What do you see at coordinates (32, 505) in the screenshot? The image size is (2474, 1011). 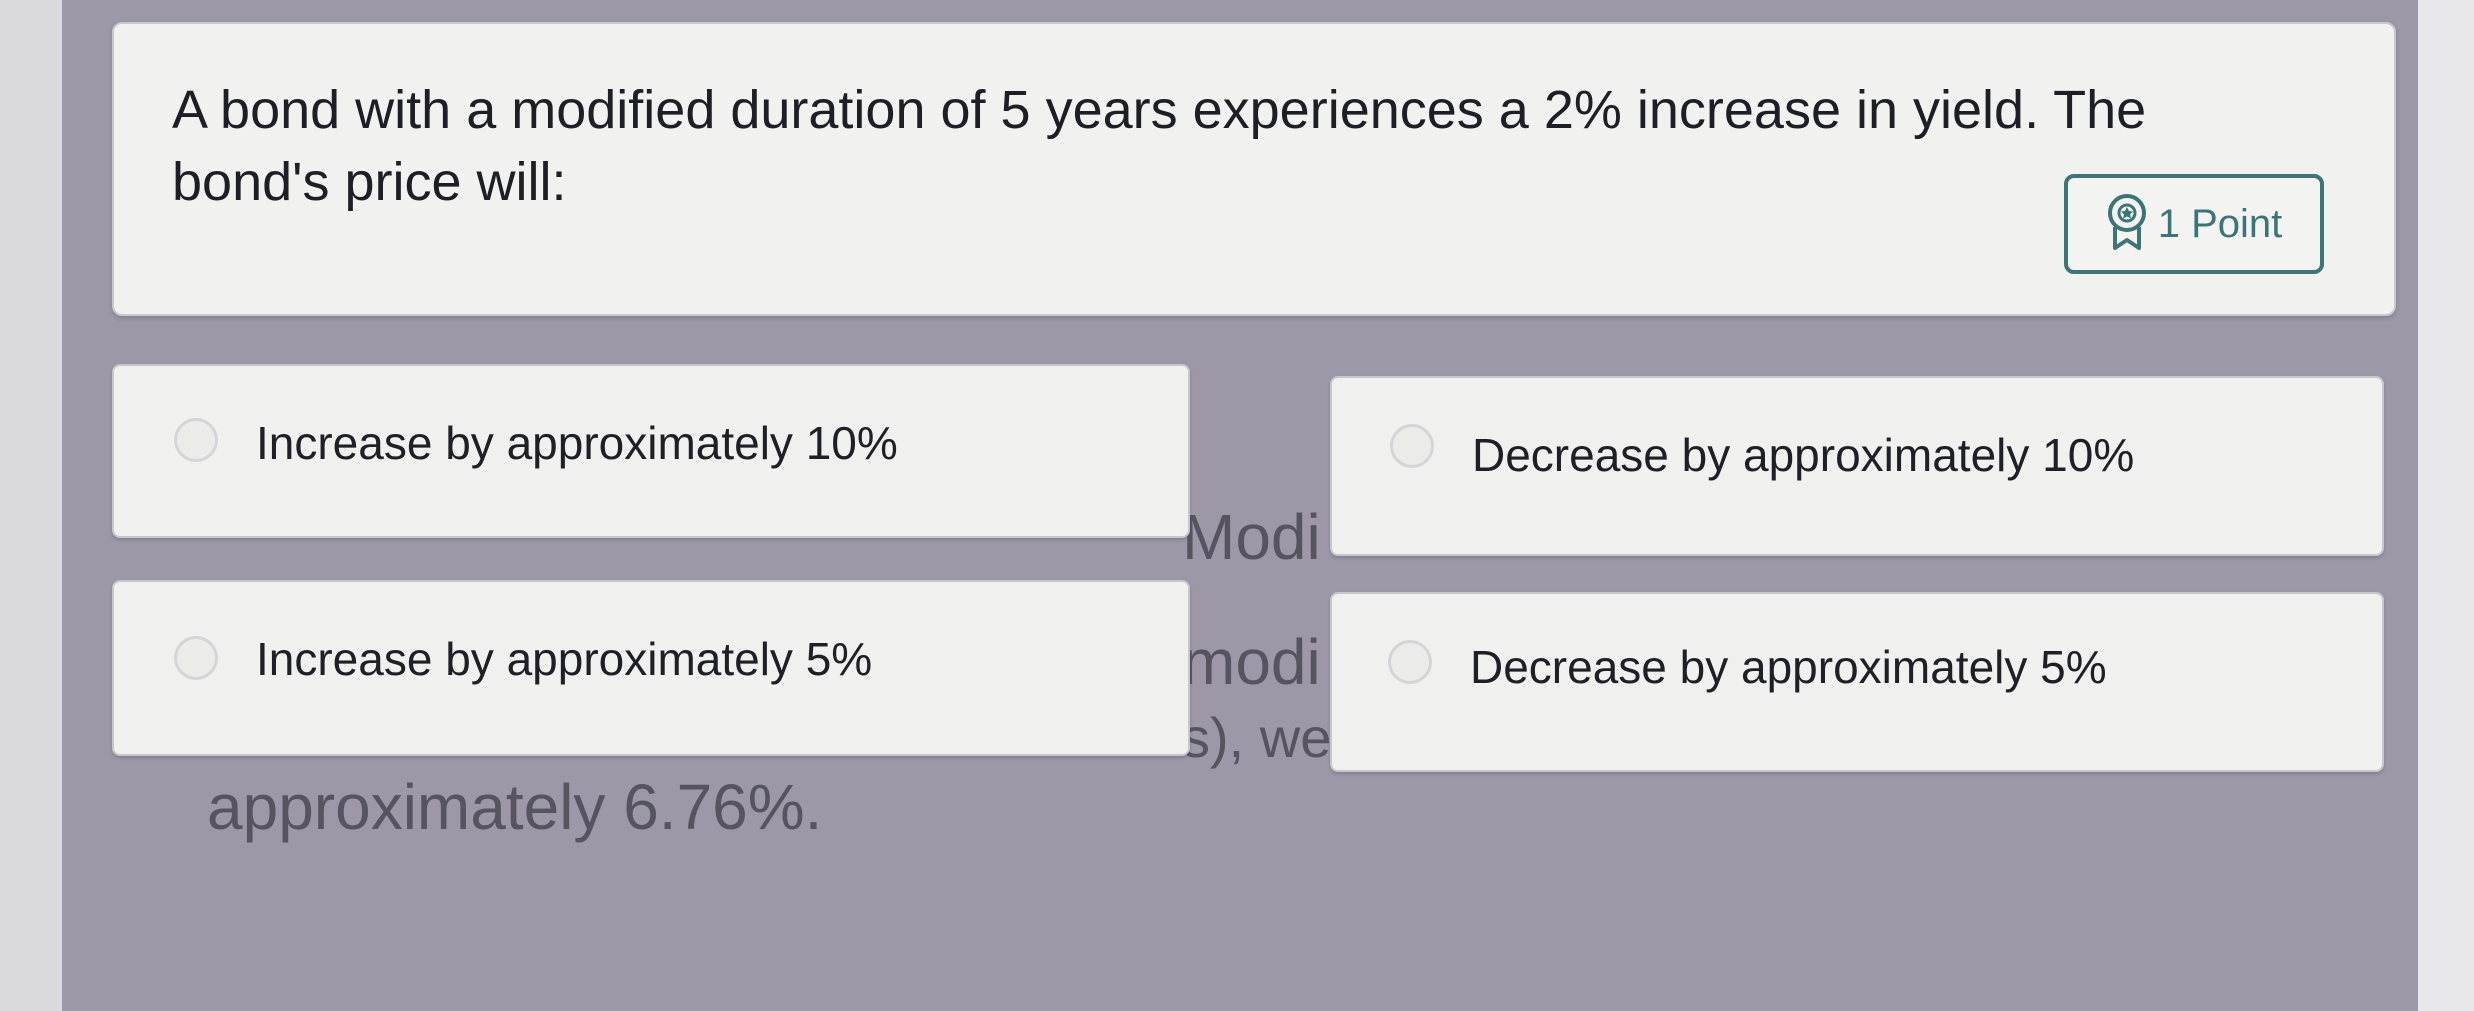 I see `left-sidebar-edge` at bounding box center [32, 505].